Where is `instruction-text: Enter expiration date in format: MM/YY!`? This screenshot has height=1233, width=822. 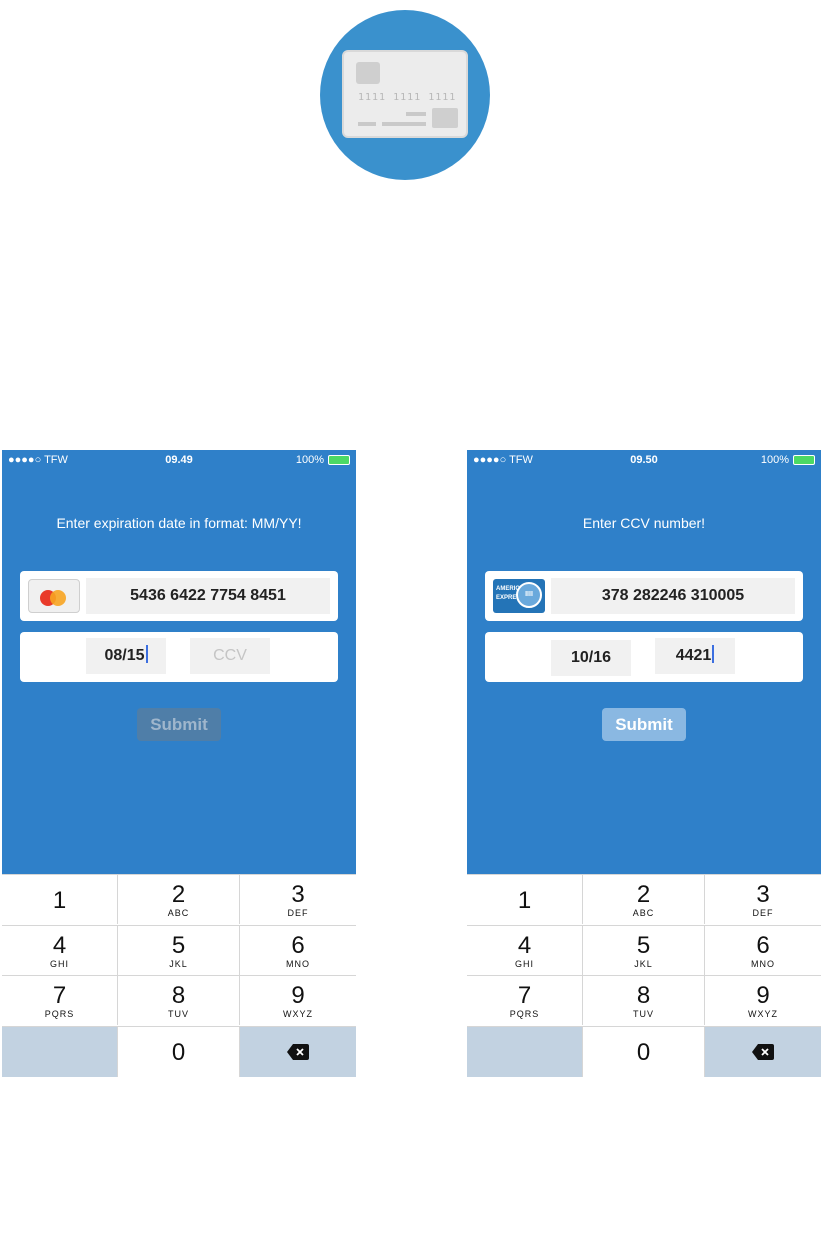 instruction-text: Enter expiration date in format: MM/YY! is located at coordinates (179, 523).